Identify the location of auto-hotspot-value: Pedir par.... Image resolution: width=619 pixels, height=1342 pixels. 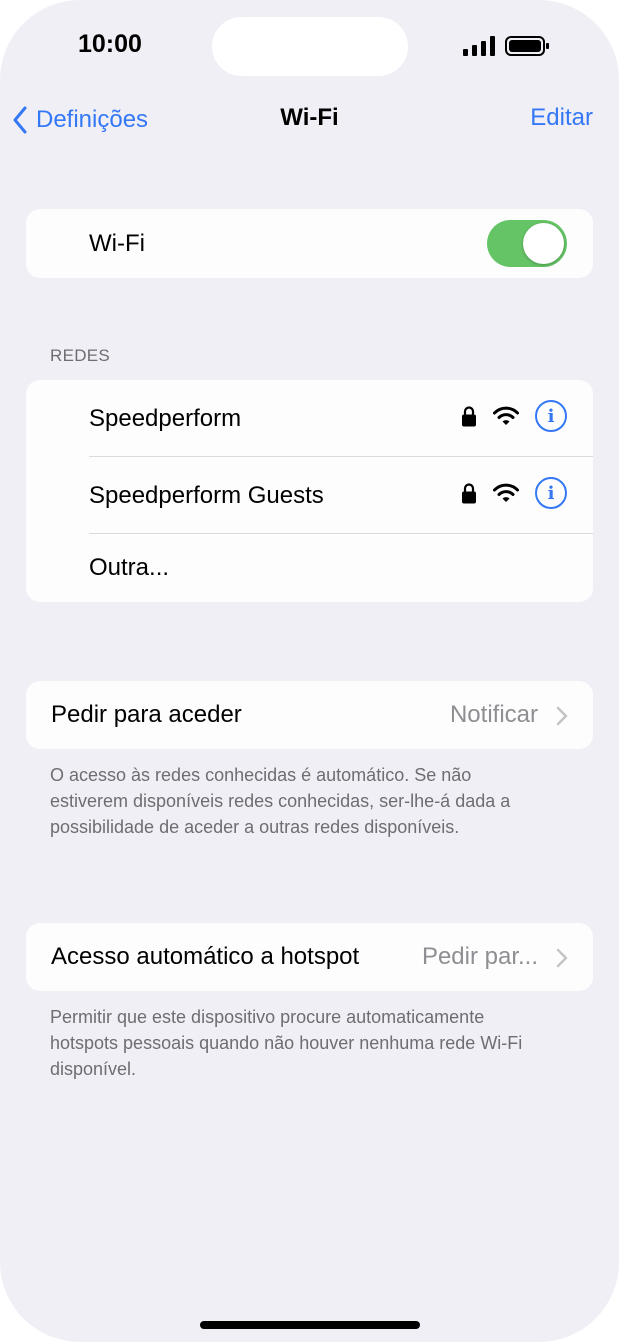
(479, 956).